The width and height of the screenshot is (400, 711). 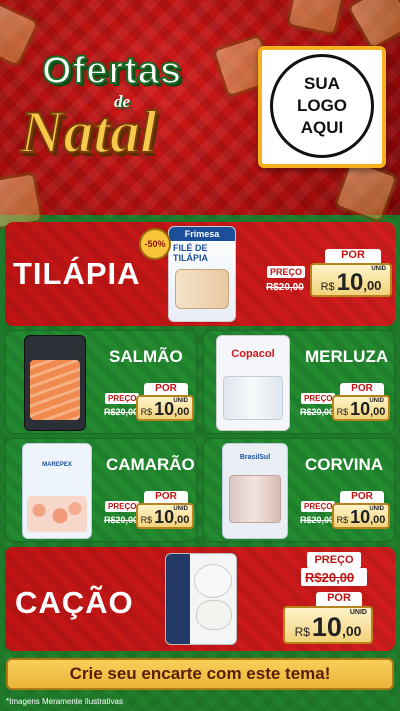 I want to click on title-natal: Natal, so click(x=88, y=132).